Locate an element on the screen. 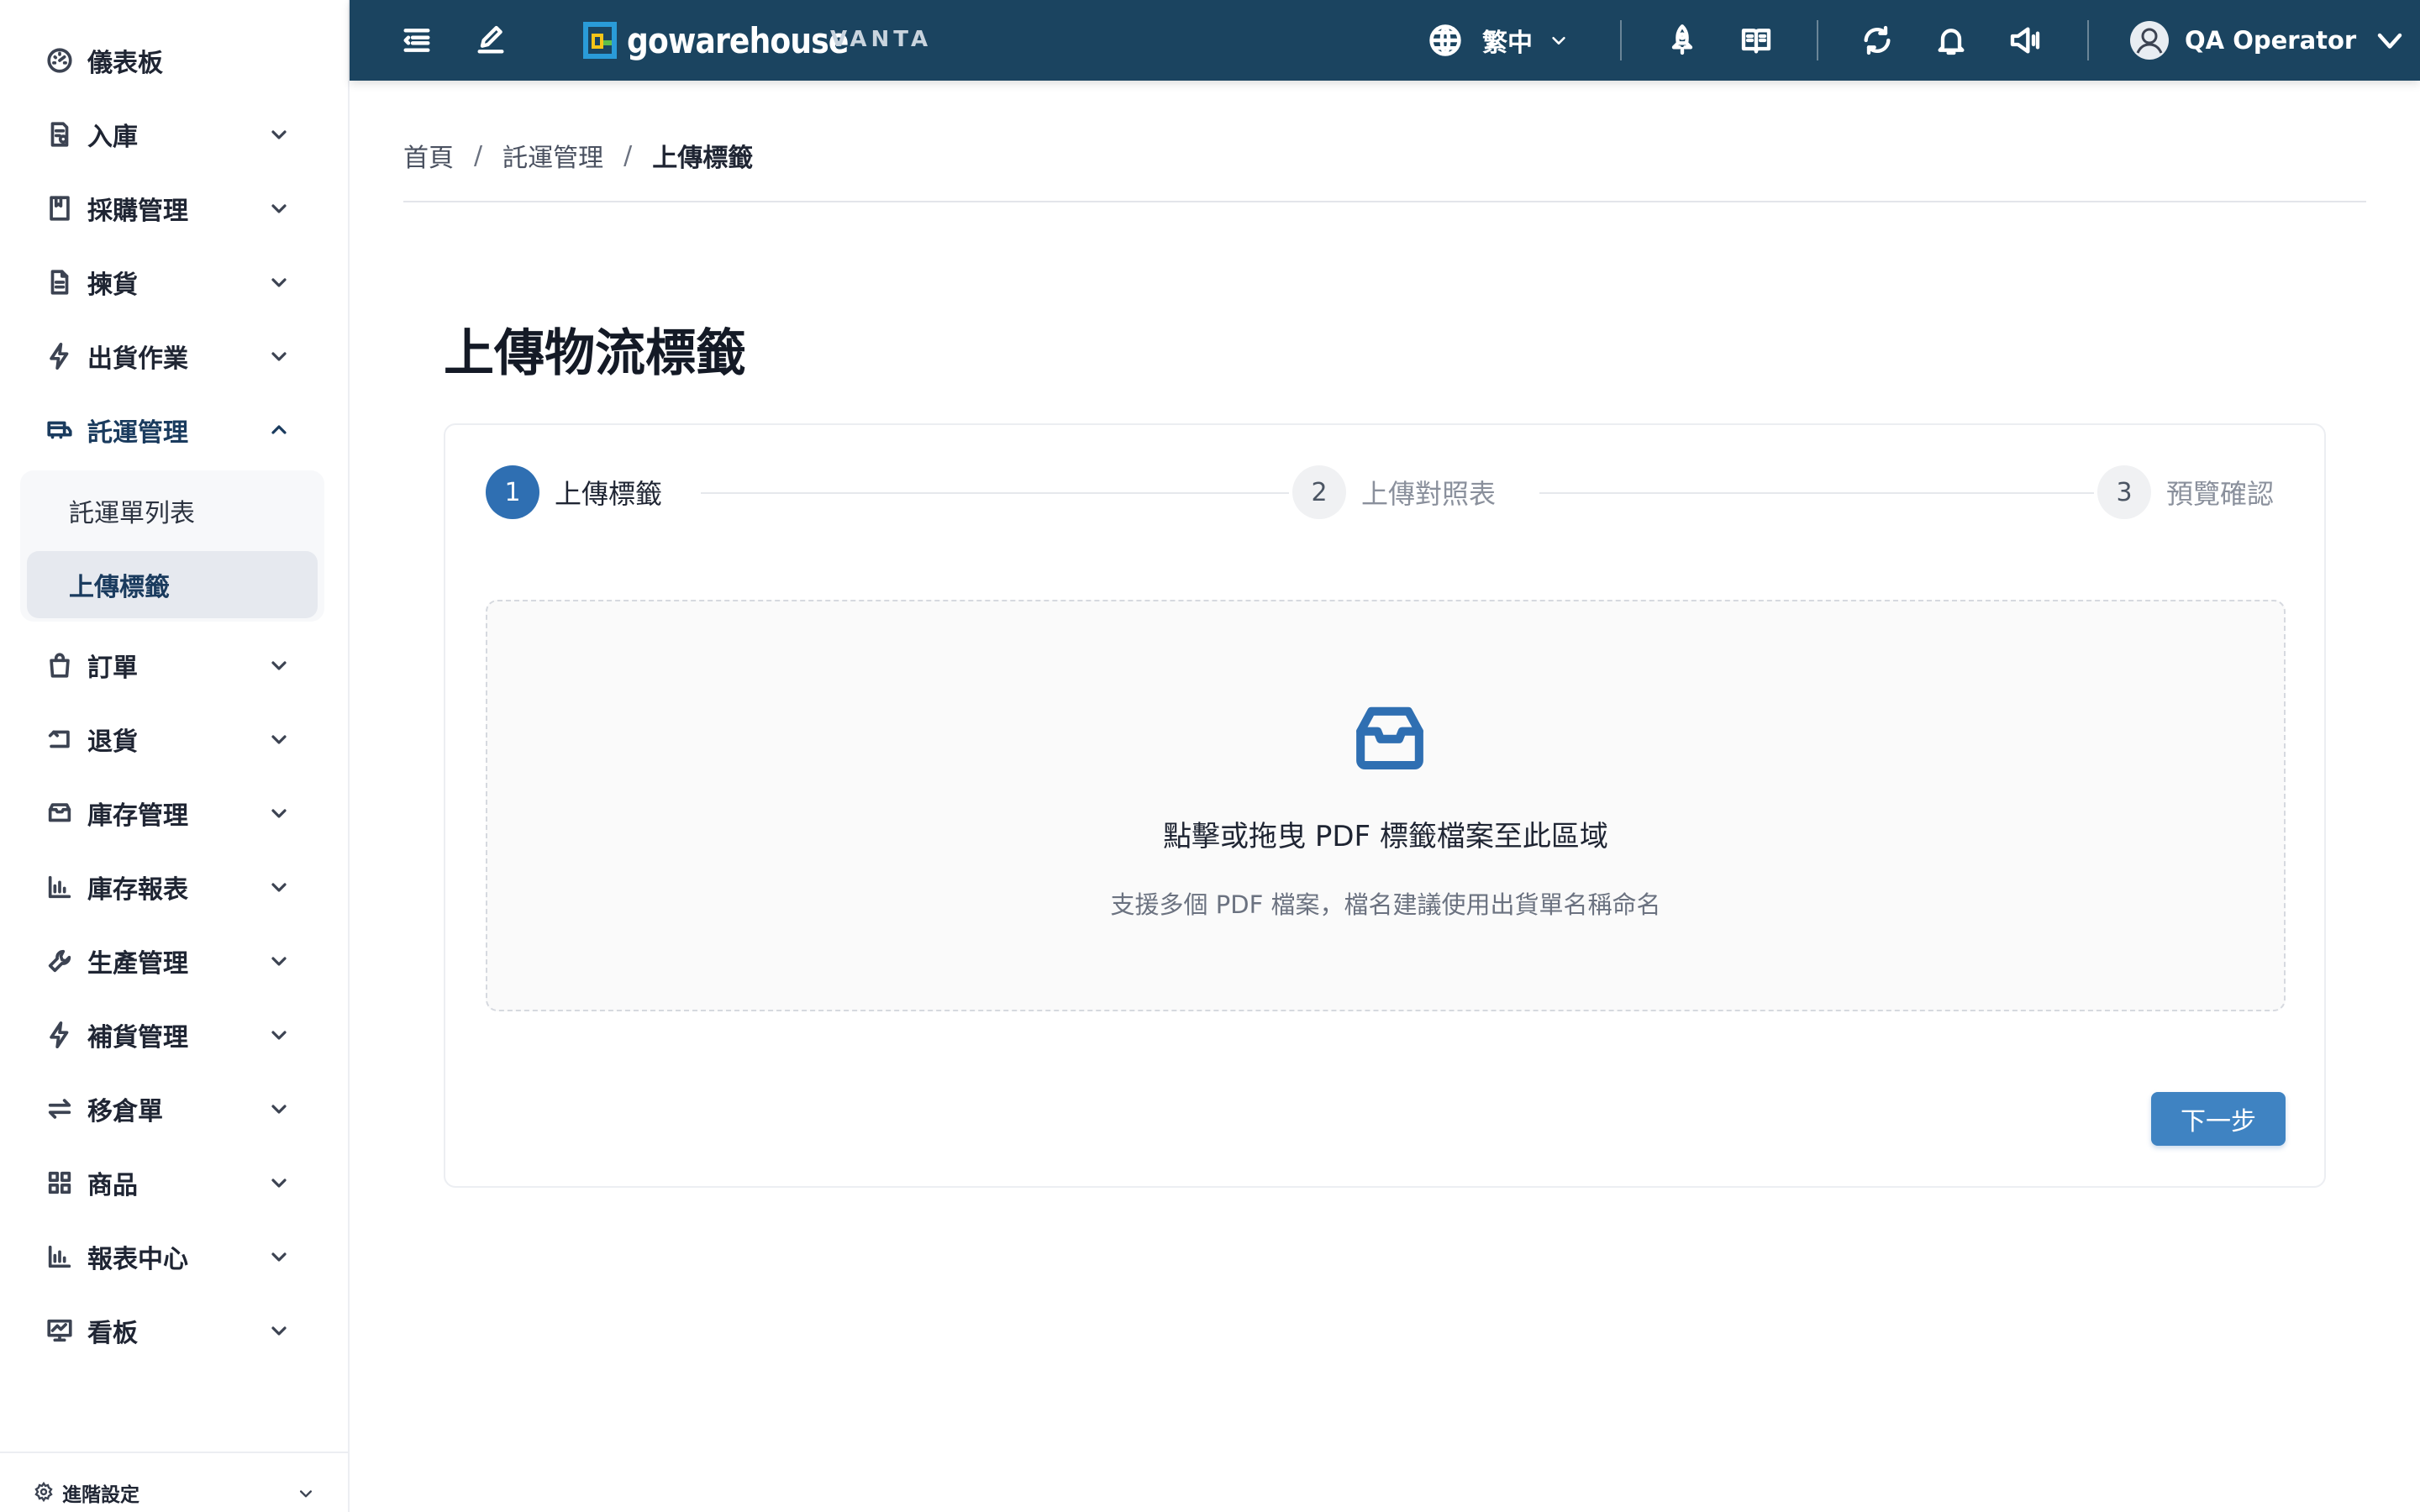 The image size is (2420, 1512). sidebar-item-label: 揀貨 is located at coordinates (113, 285).